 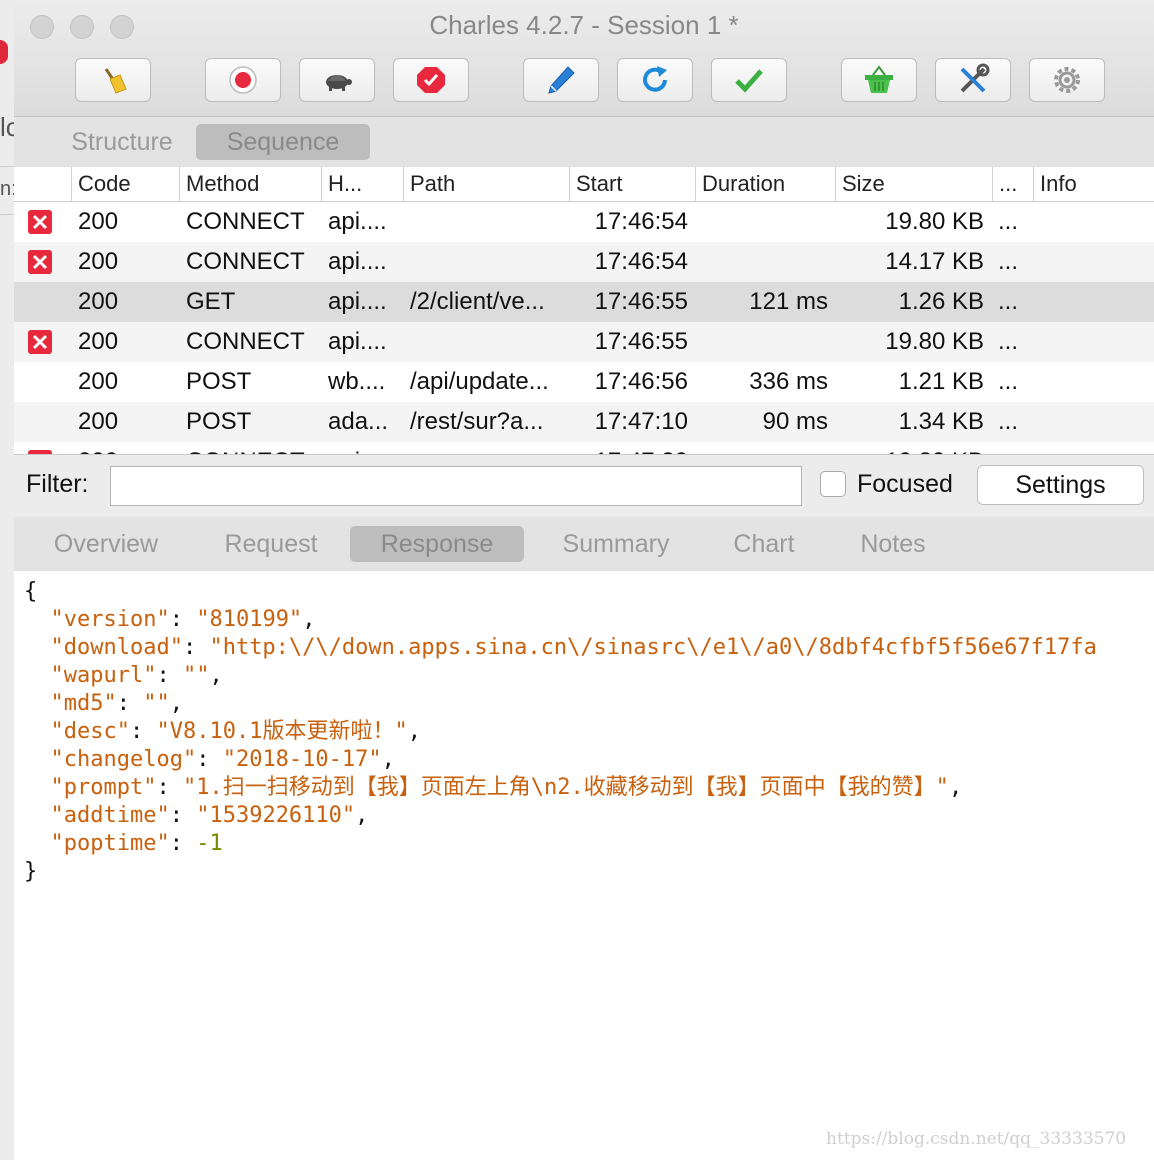 What do you see at coordinates (973, 80) in the screenshot?
I see `tools-button` at bounding box center [973, 80].